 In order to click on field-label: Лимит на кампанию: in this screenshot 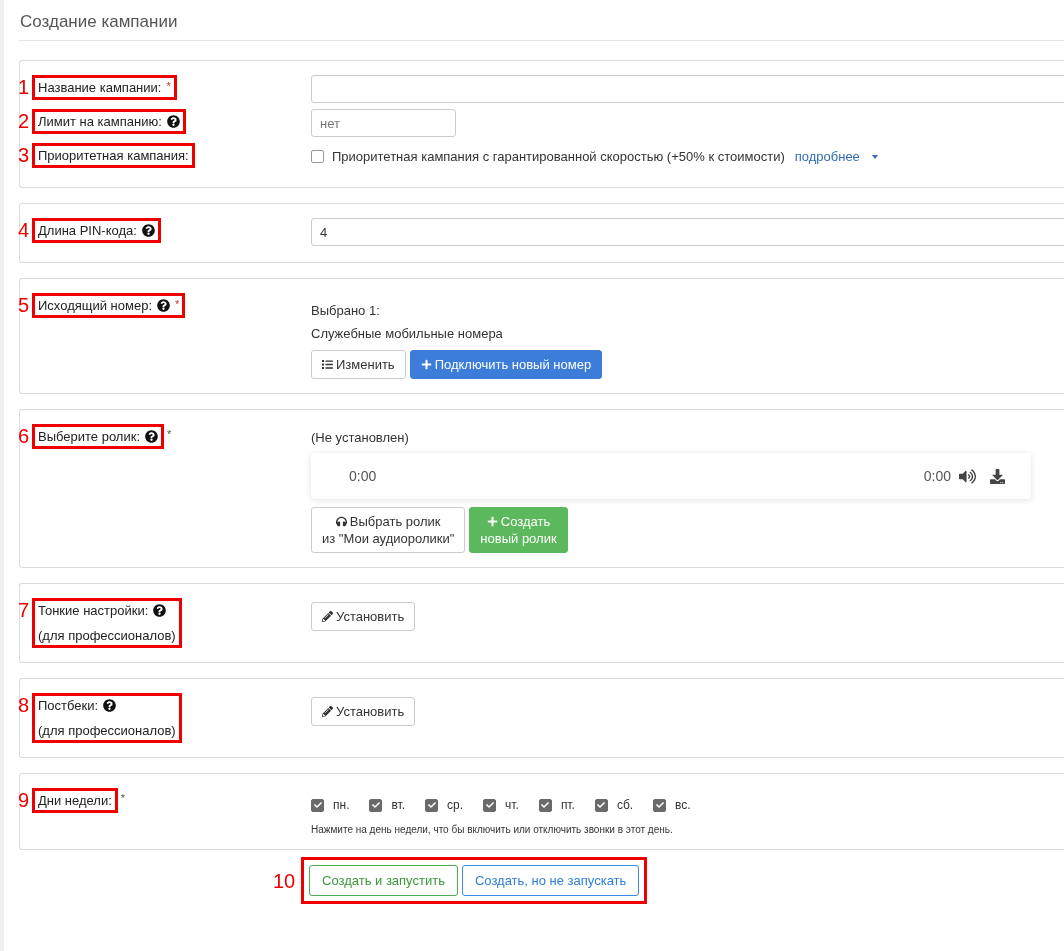, I will do `click(100, 121)`.